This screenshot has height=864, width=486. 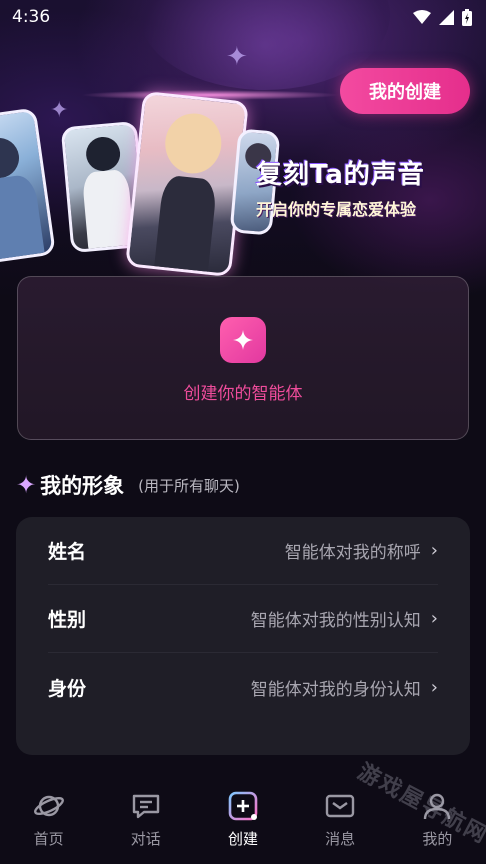 What do you see at coordinates (48, 806) in the screenshot?
I see `planet-icon` at bounding box center [48, 806].